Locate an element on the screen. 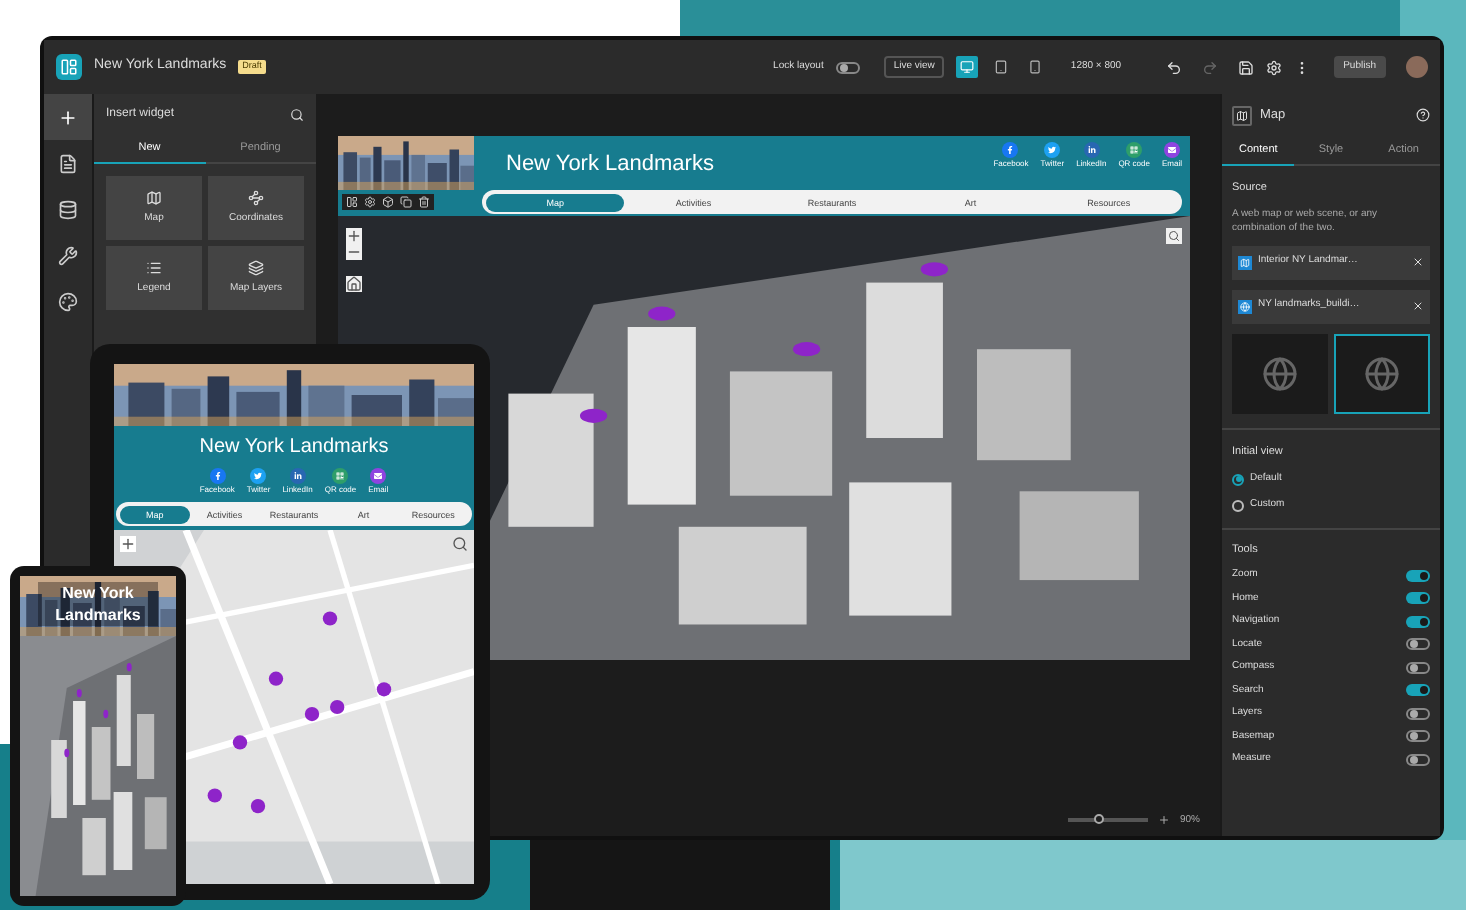  zoom-in-icon is located at coordinates (1163, 820).